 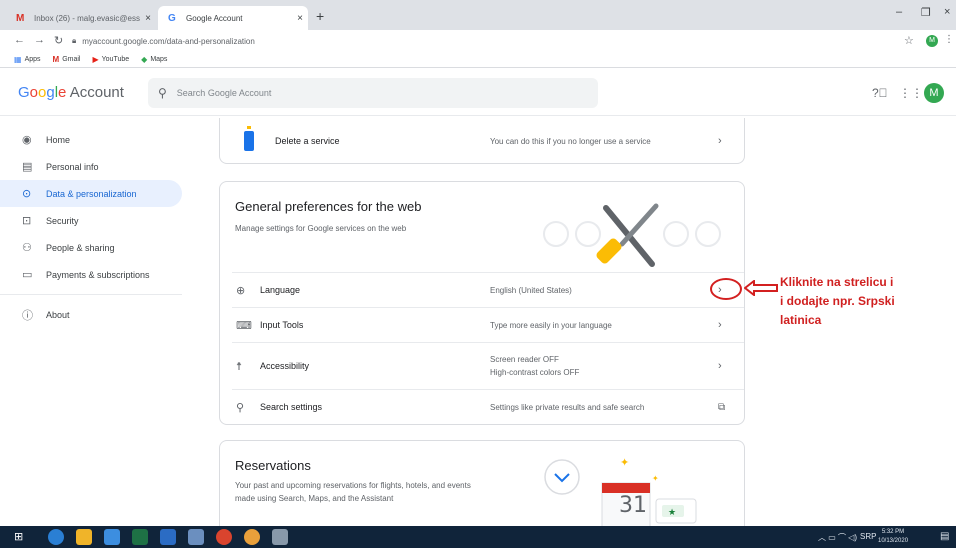 I want to click on windows-taskbar: ⊞ ︿ ▭ ⌒ ◁) SRP 5:32 PM 10/13/2020 ▤, so click(x=478, y=537).